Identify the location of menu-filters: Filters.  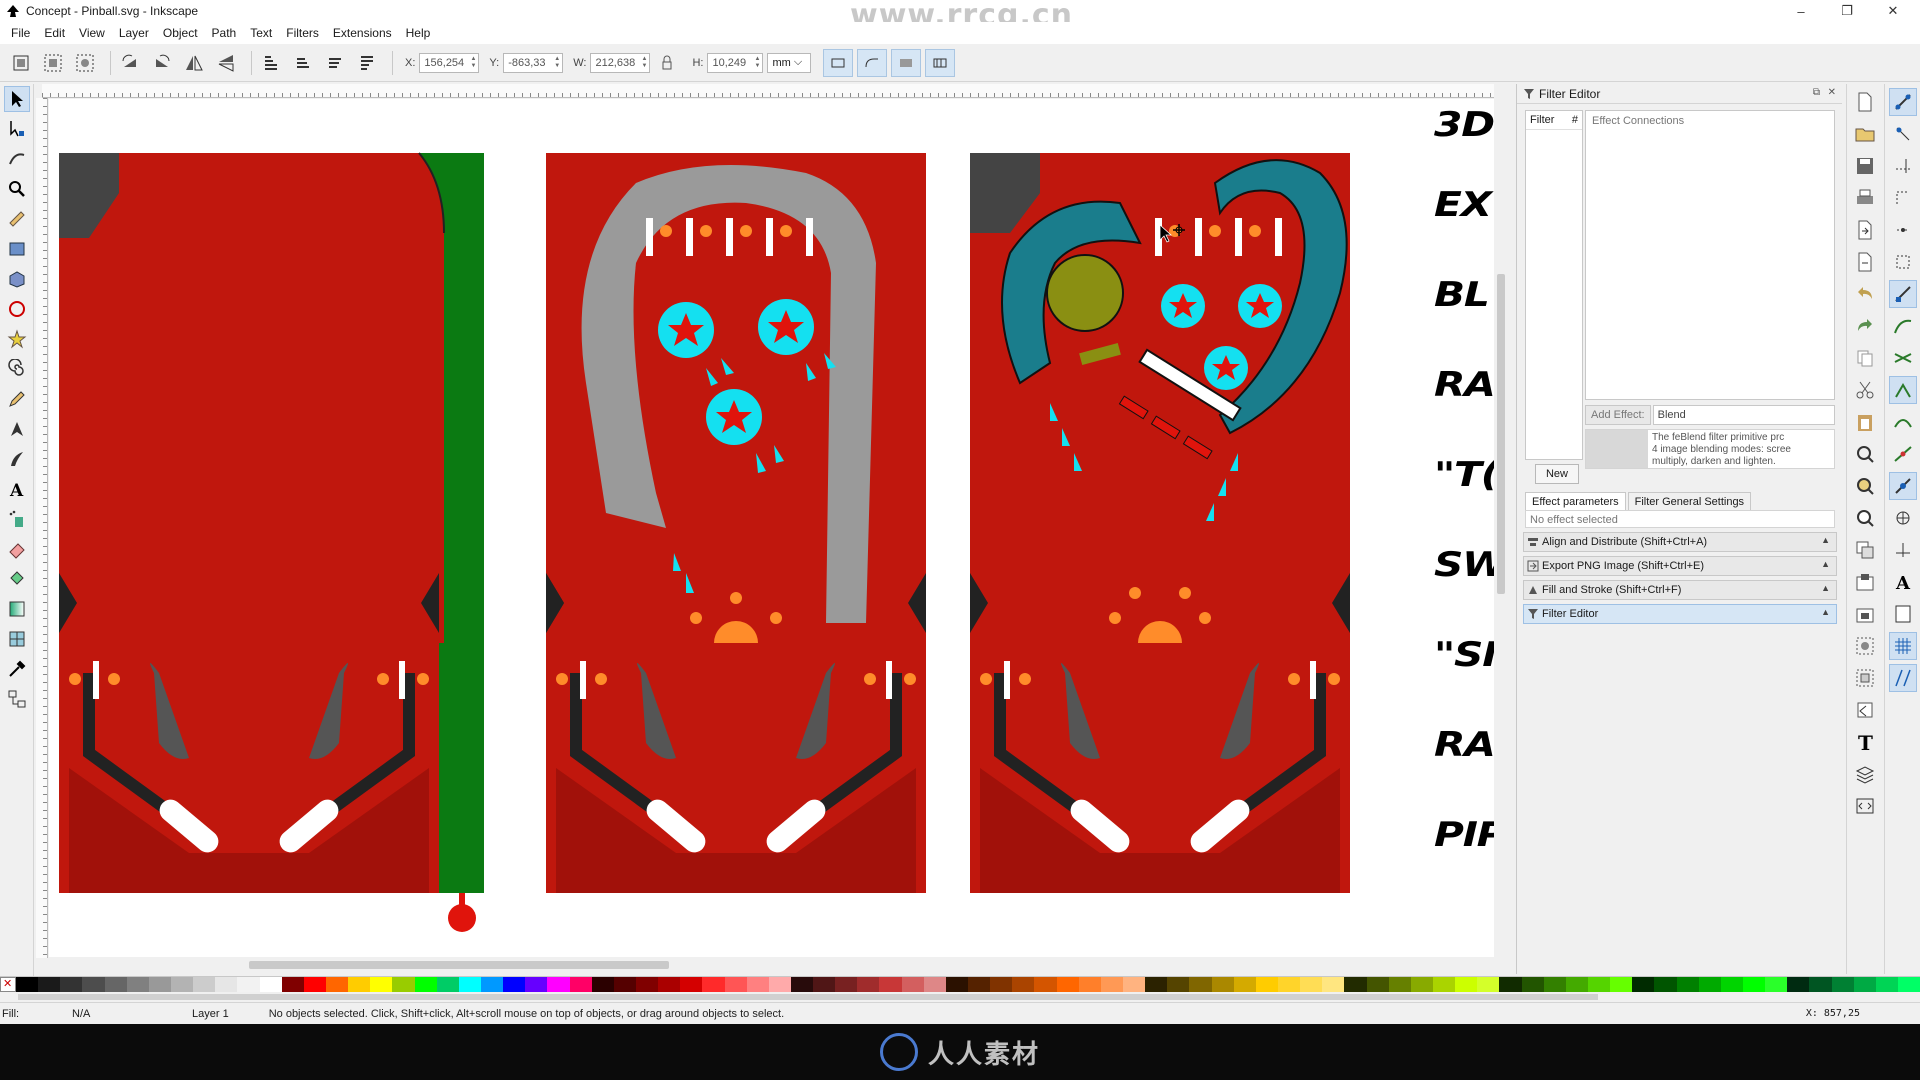
(302, 33).